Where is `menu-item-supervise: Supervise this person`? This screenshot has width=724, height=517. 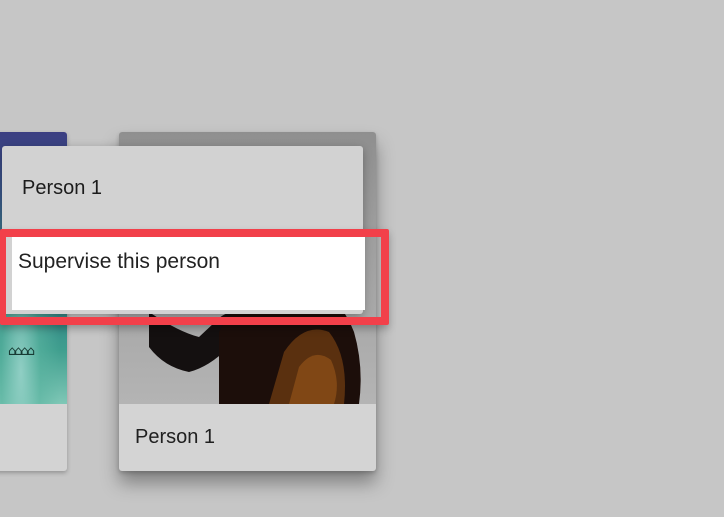 menu-item-supervise: Supervise this person is located at coordinates (188, 273).